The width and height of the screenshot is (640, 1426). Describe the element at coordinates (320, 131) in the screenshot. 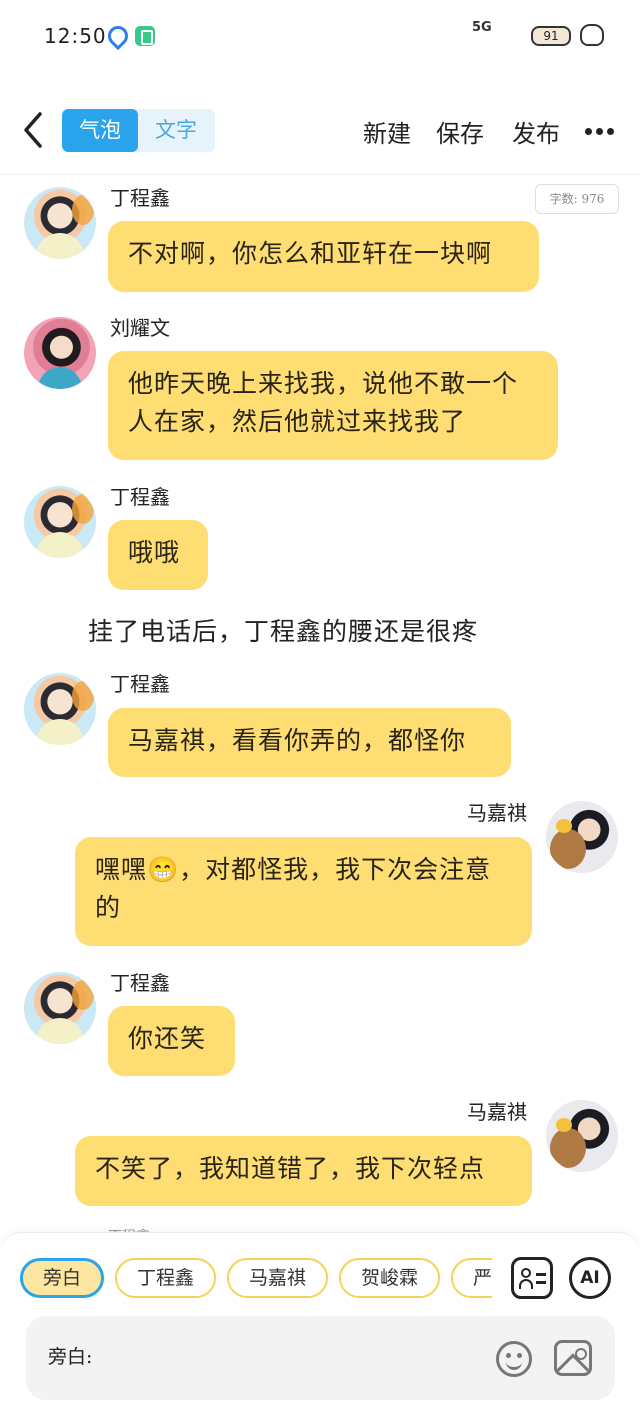

I see `header: 气泡 文字 新建 保存 发布` at that location.